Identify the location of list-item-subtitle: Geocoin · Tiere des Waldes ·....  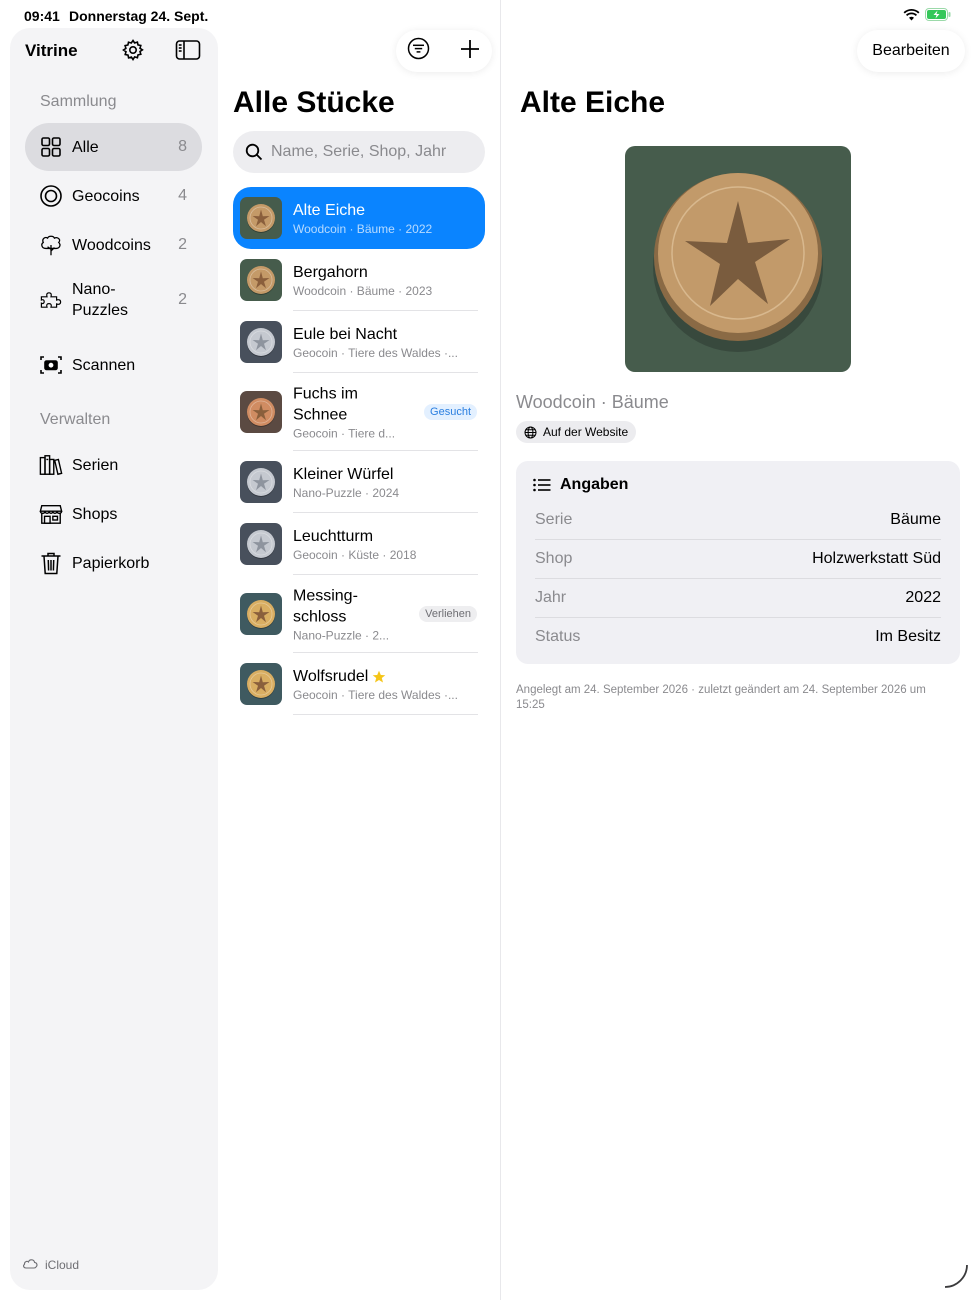
(375, 353).